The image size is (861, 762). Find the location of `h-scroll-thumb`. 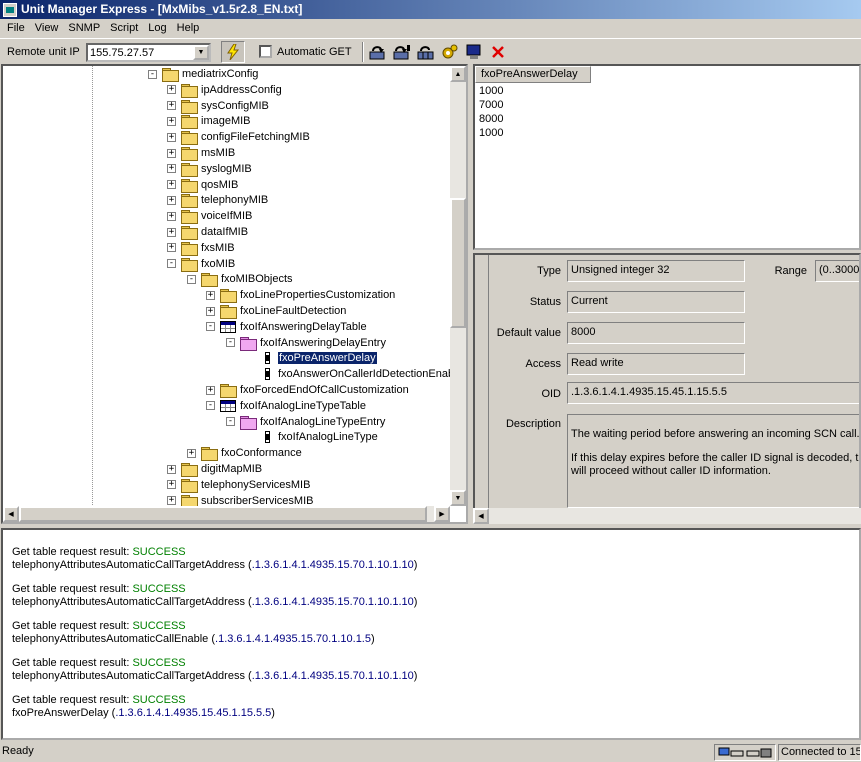

h-scroll-thumb is located at coordinates (223, 514).